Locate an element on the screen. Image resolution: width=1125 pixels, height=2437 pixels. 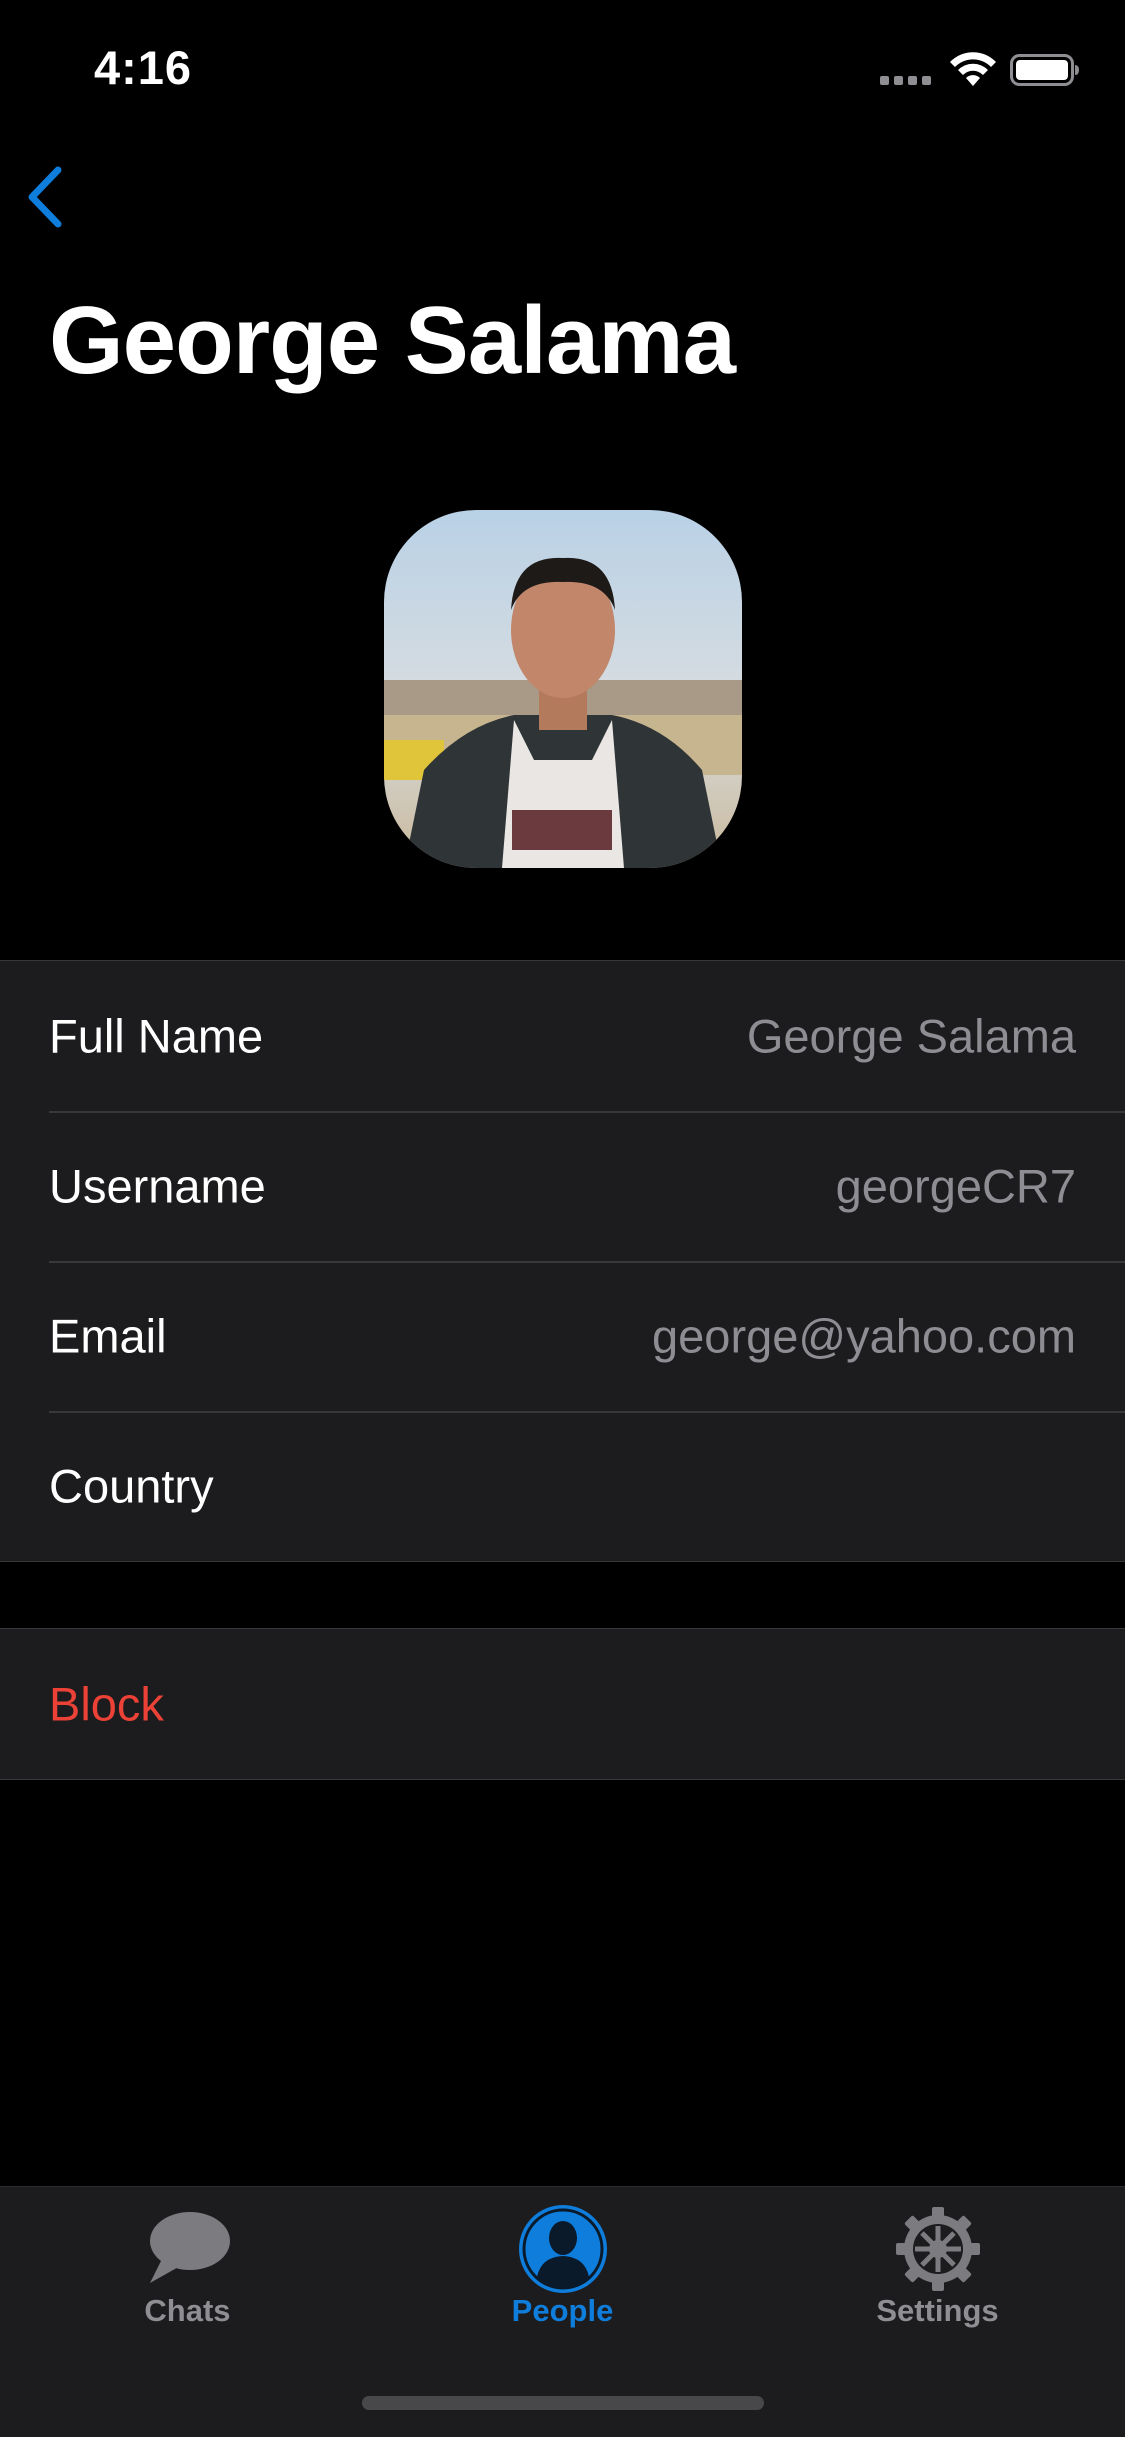
status-time: 4:16 is located at coordinates (143, 67).